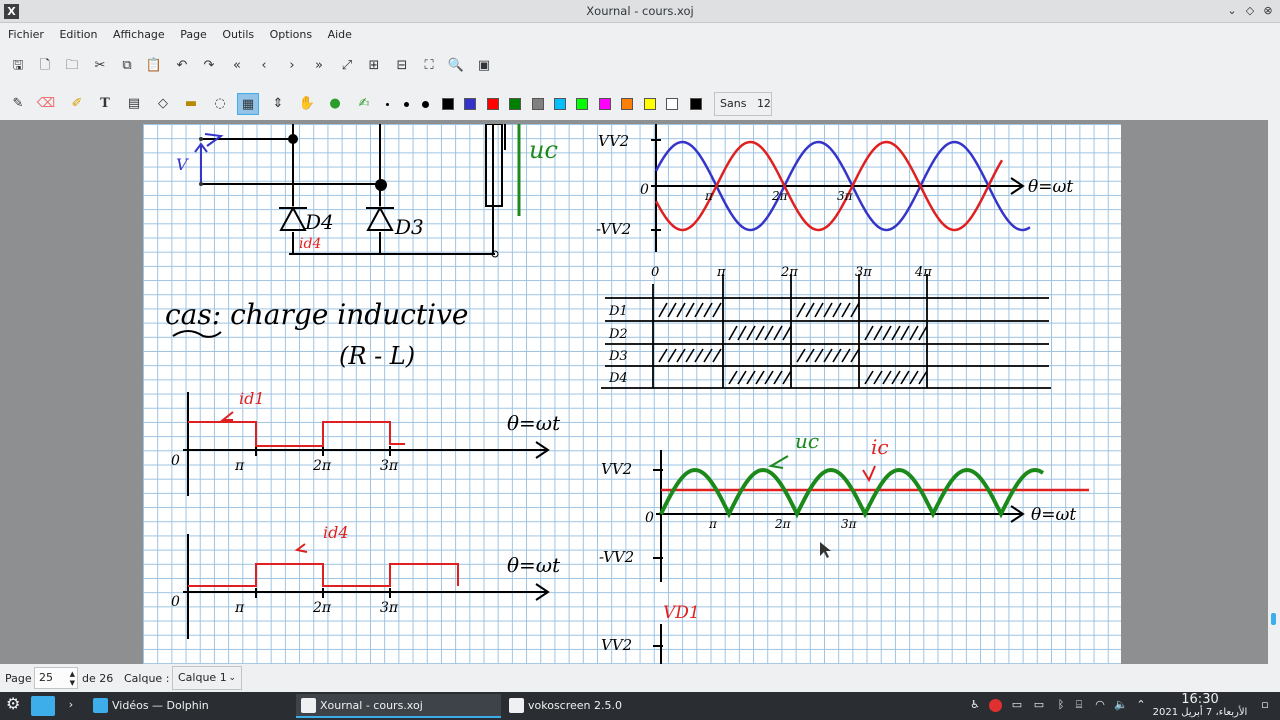 This screenshot has height=720, width=1280. I want to click on task-dolphin: Vidéos — Dolphin, so click(190, 706).